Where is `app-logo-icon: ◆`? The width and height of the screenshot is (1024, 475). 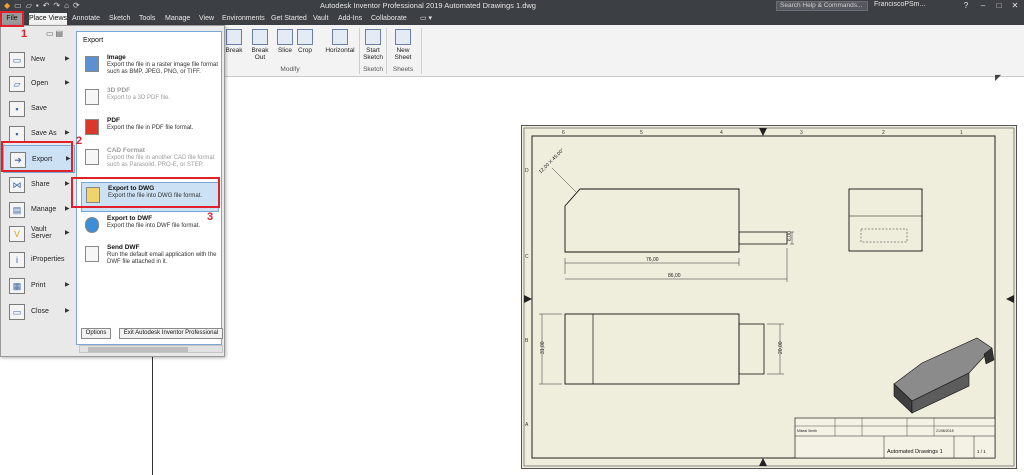
app-logo-icon: ◆ is located at coordinates (7, 5).